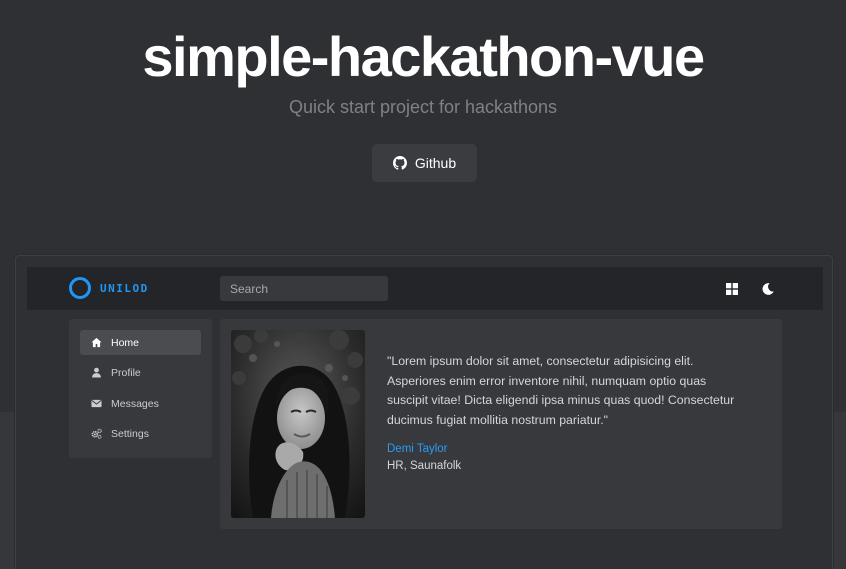 The width and height of the screenshot is (846, 569). I want to click on sidebar-item-label: Settings, so click(130, 433).